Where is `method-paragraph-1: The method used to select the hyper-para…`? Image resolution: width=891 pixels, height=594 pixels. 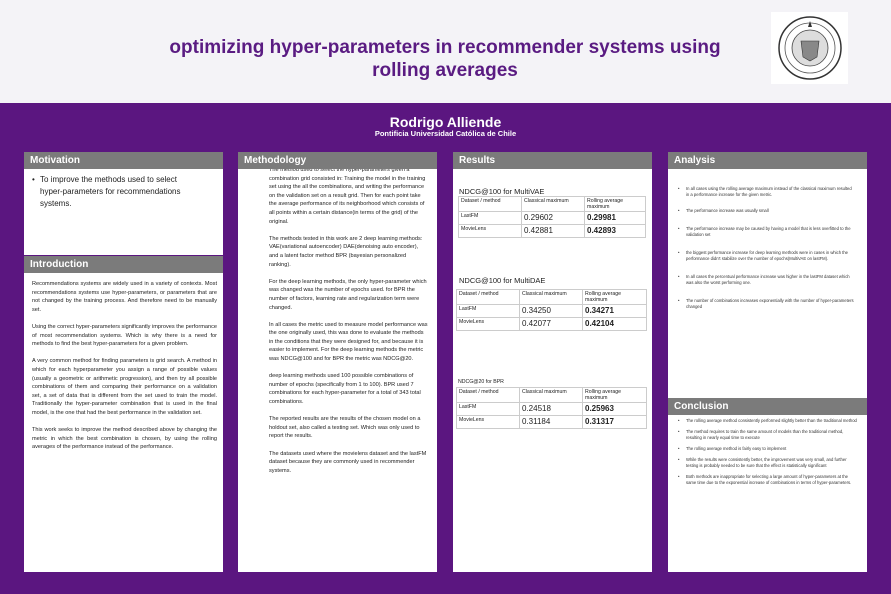 method-paragraph-1: The method used to select the hyper-para… is located at coordinates (347, 196).